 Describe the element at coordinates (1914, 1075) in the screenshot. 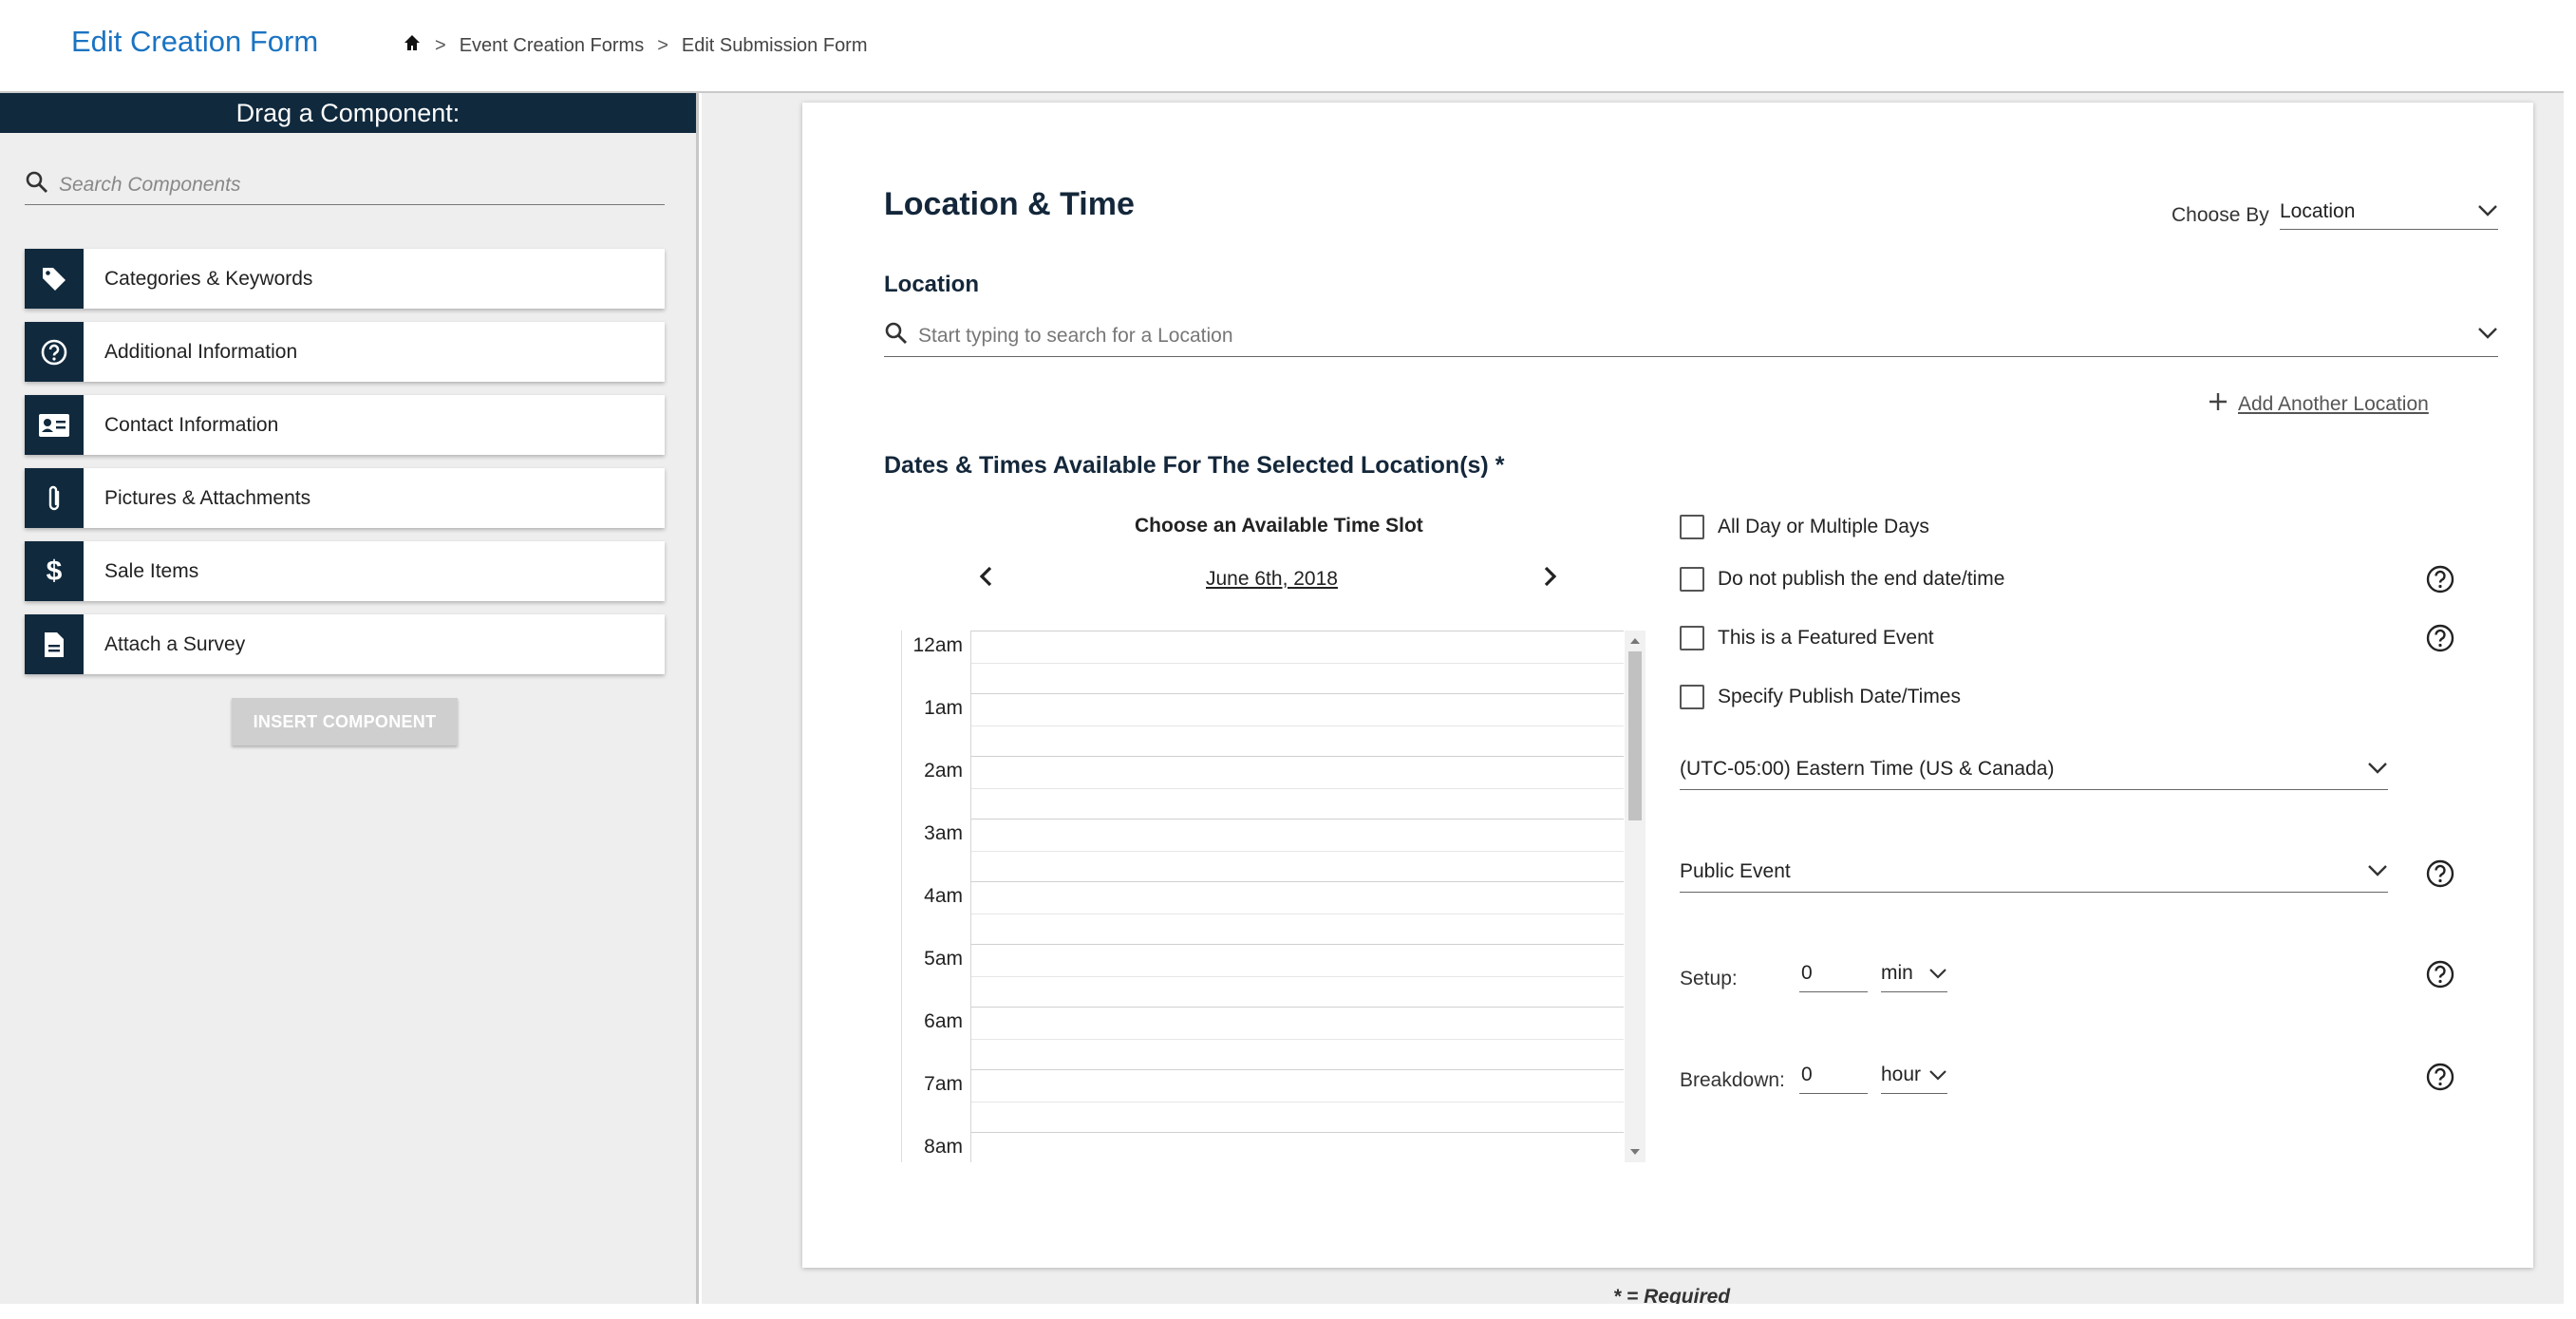

I see `breakdown-unit-select: hour` at that location.